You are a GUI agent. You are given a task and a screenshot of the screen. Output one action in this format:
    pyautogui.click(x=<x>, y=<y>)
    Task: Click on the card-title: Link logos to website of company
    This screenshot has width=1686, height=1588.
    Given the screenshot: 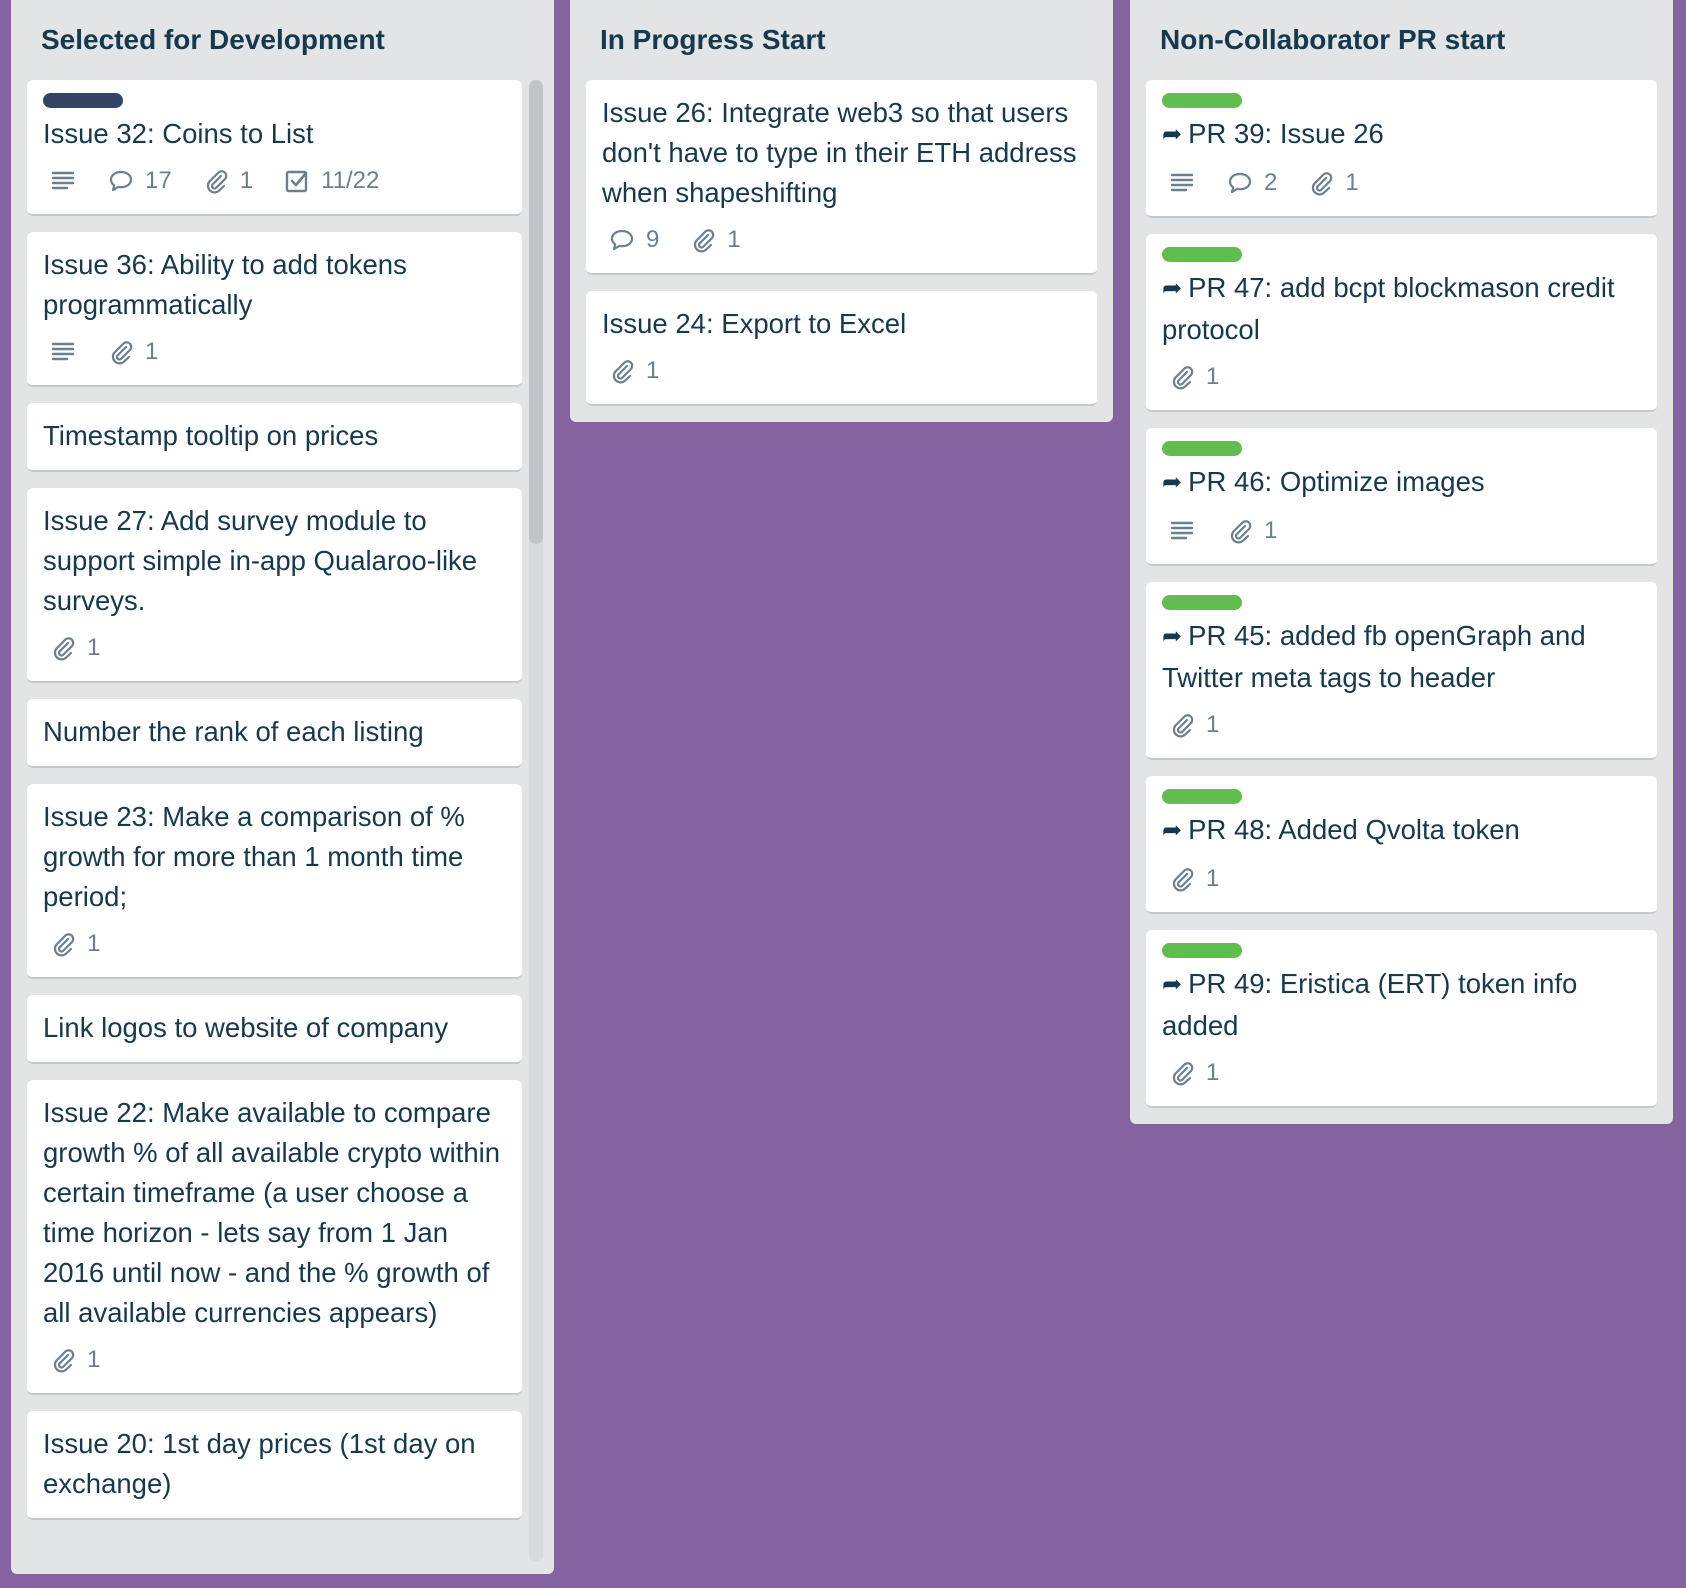 What is the action you would take?
    pyautogui.click(x=274, y=1028)
    